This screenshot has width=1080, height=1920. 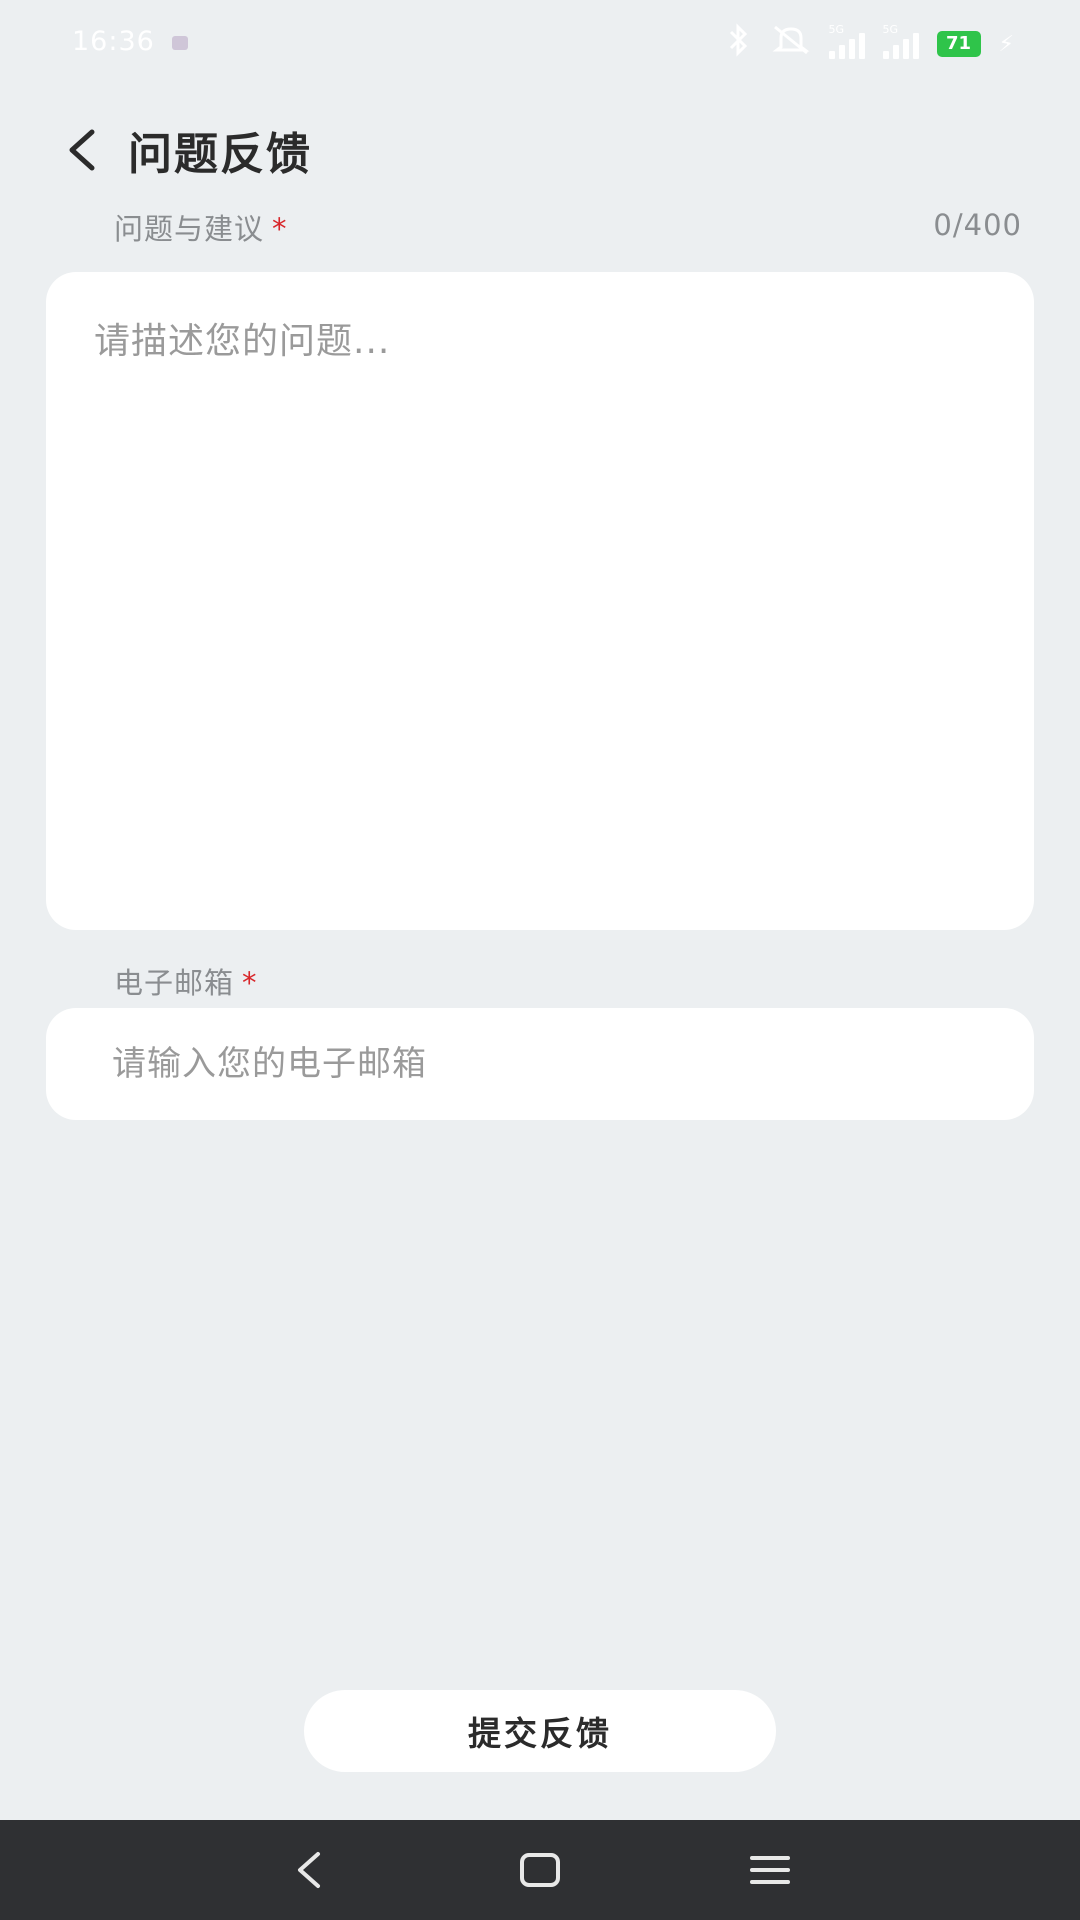 I want to click on problem-label: 问题与建议 *, so click(x=201, y=227).